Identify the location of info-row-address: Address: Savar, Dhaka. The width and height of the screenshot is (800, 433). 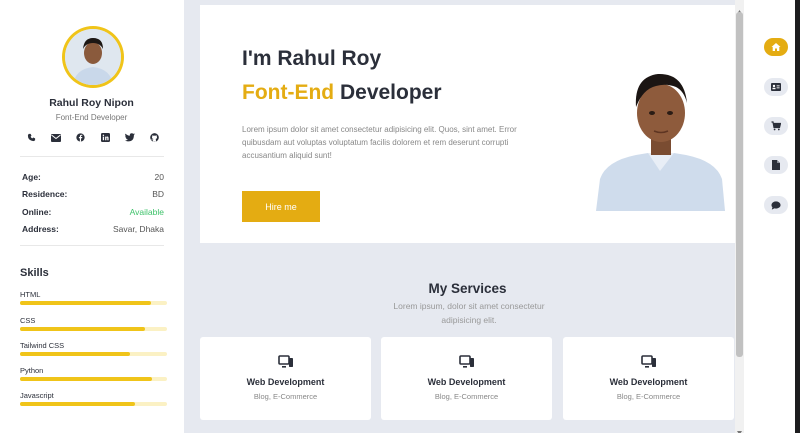
(93, 229).